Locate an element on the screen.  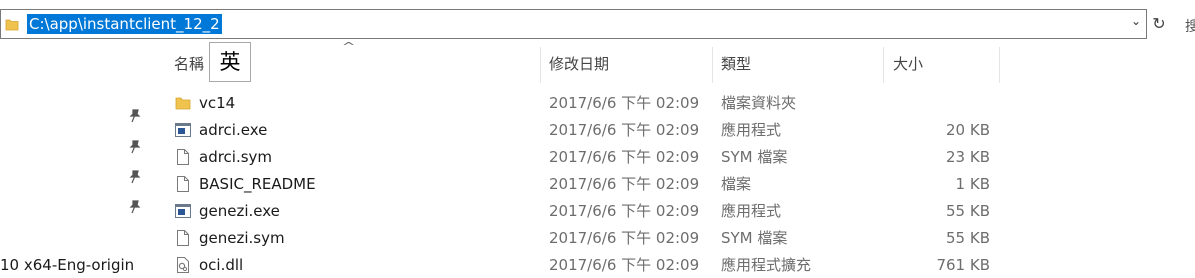
column-header-name: 名稱 is located at coordinates (189, 64).